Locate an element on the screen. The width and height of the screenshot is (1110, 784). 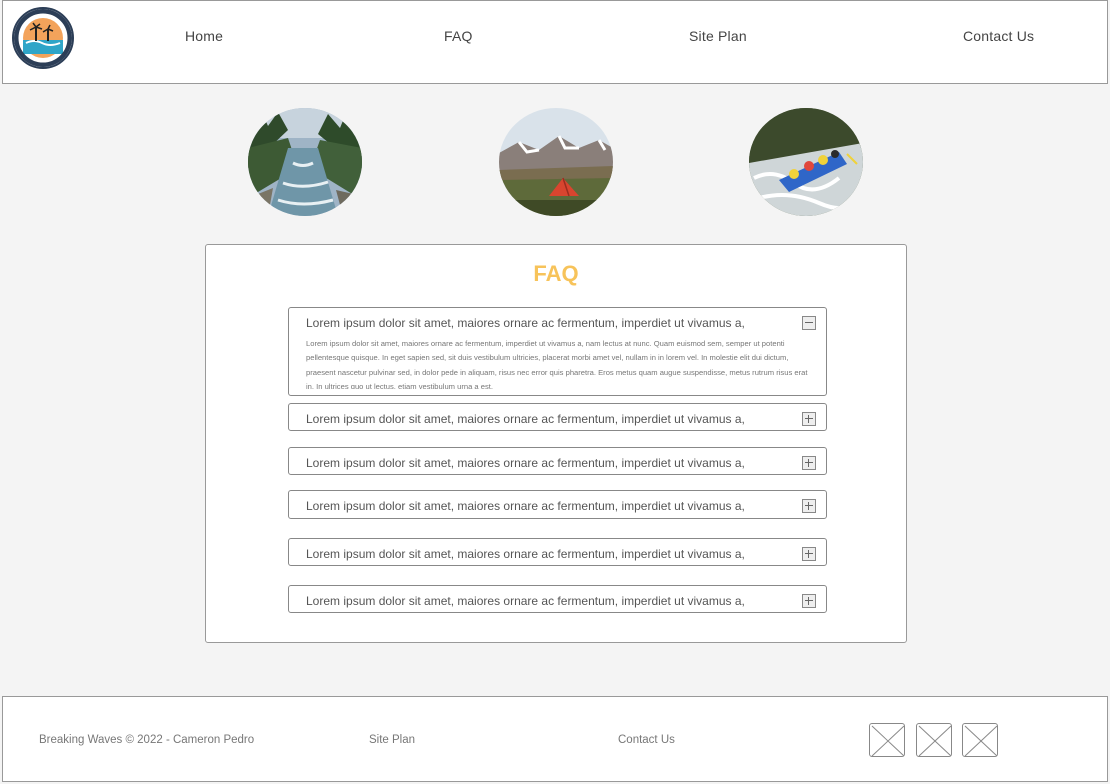
footer-copyright: Breaking Waves © 2022 - Cameron Pedro is located at coordinates (147, 740).